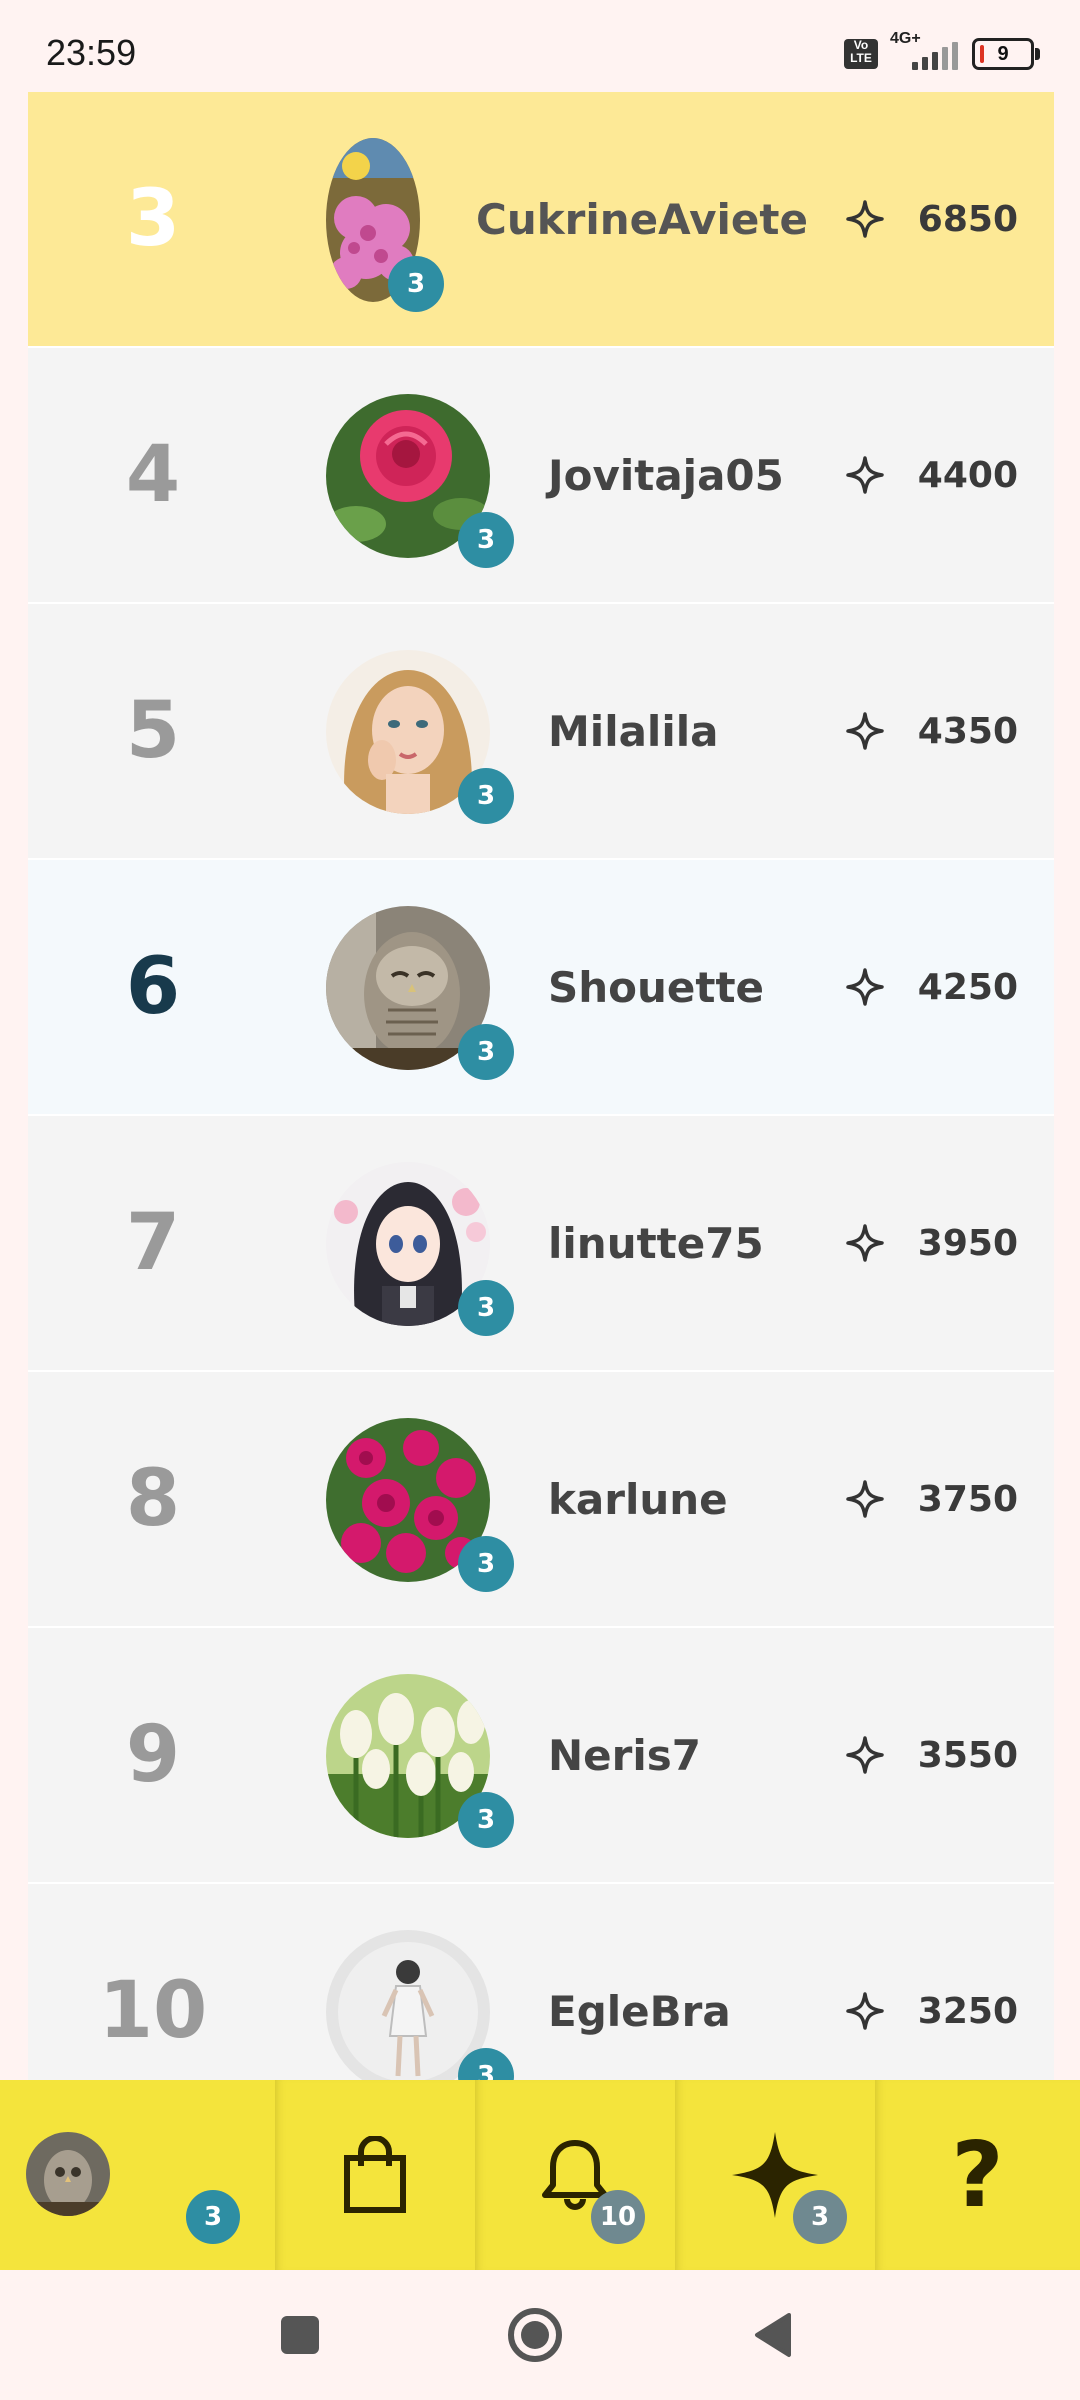 This screenshot has width=1080, height=2400. I want to click on leaderboard-row: 3 3 CukrineAviete 6850, so click(541, 220).